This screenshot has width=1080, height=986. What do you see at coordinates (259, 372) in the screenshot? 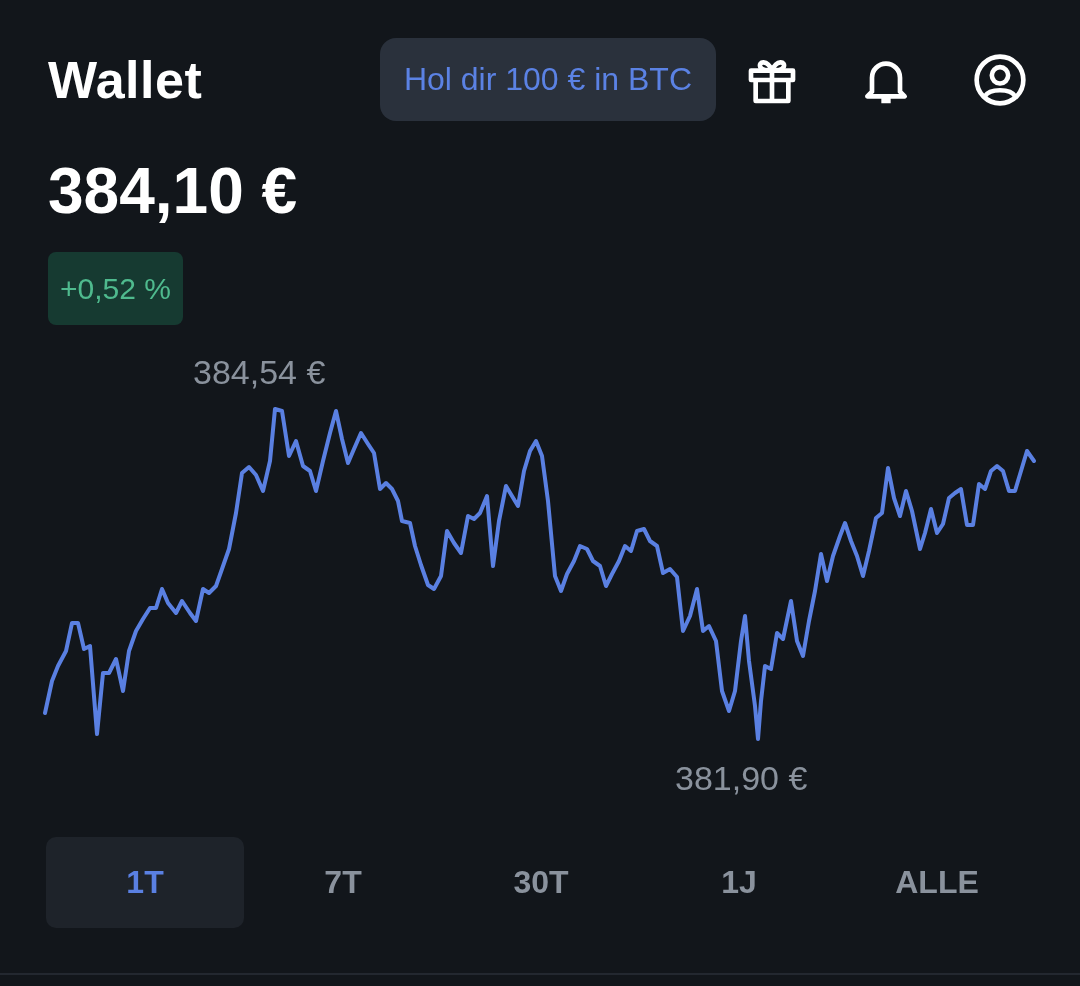
I see `high-price-label: 384,54 €` at bounding box center [259, 372].